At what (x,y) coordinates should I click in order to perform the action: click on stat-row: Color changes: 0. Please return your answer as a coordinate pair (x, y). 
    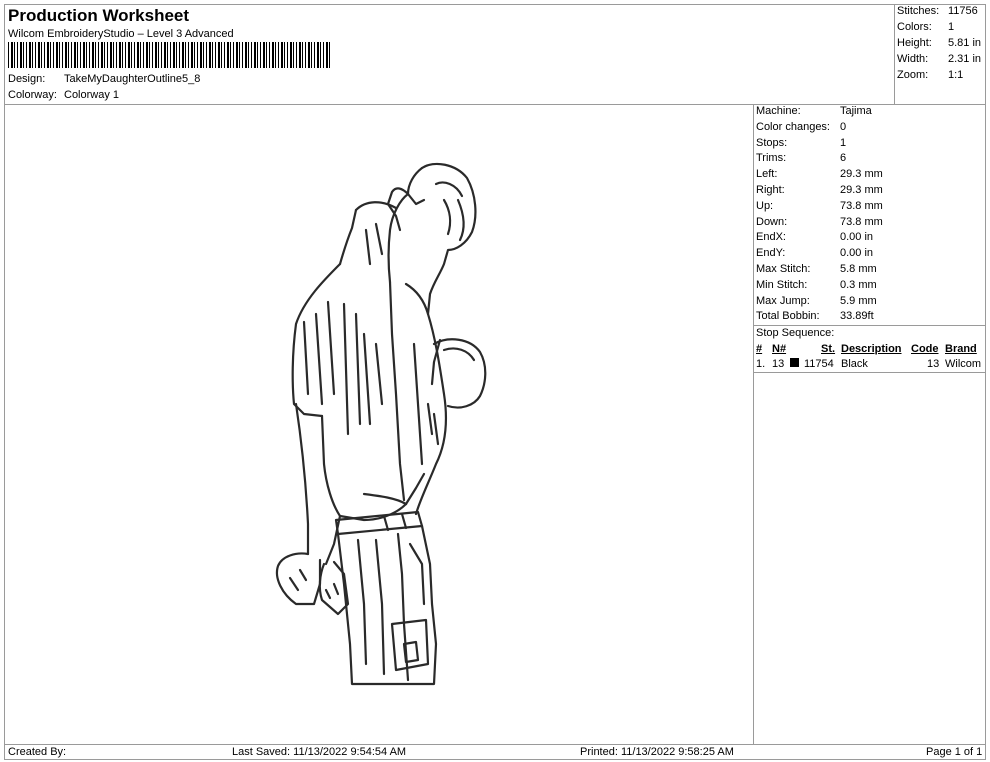
    Looking at the image, I should click on (871, 129).